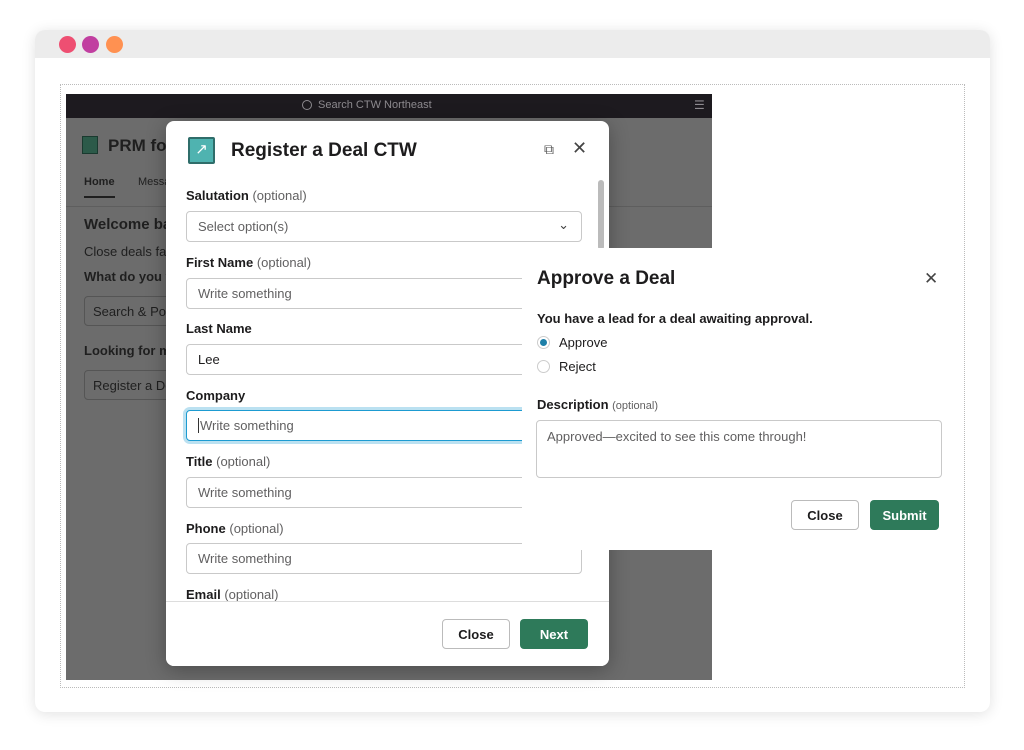  Describe the element at coordinates (128, 224) in the screenshot. I see `welcome-heading: Welcome ba` at that location.